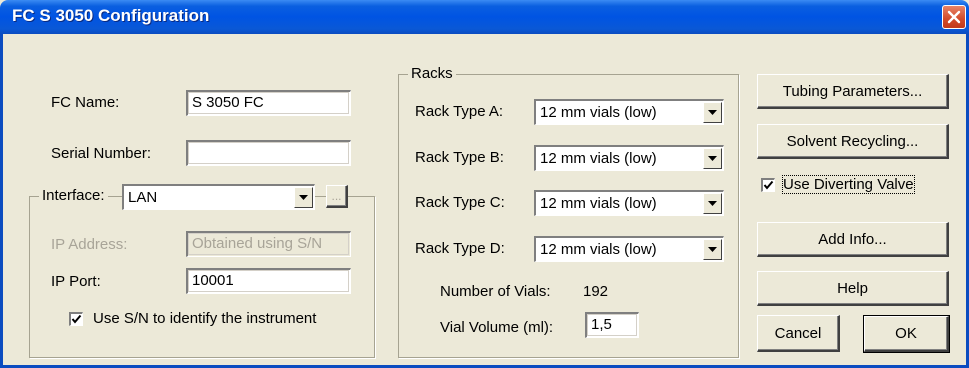  I want to click on rack-type-d-dropdown-button, so click(712, 249).